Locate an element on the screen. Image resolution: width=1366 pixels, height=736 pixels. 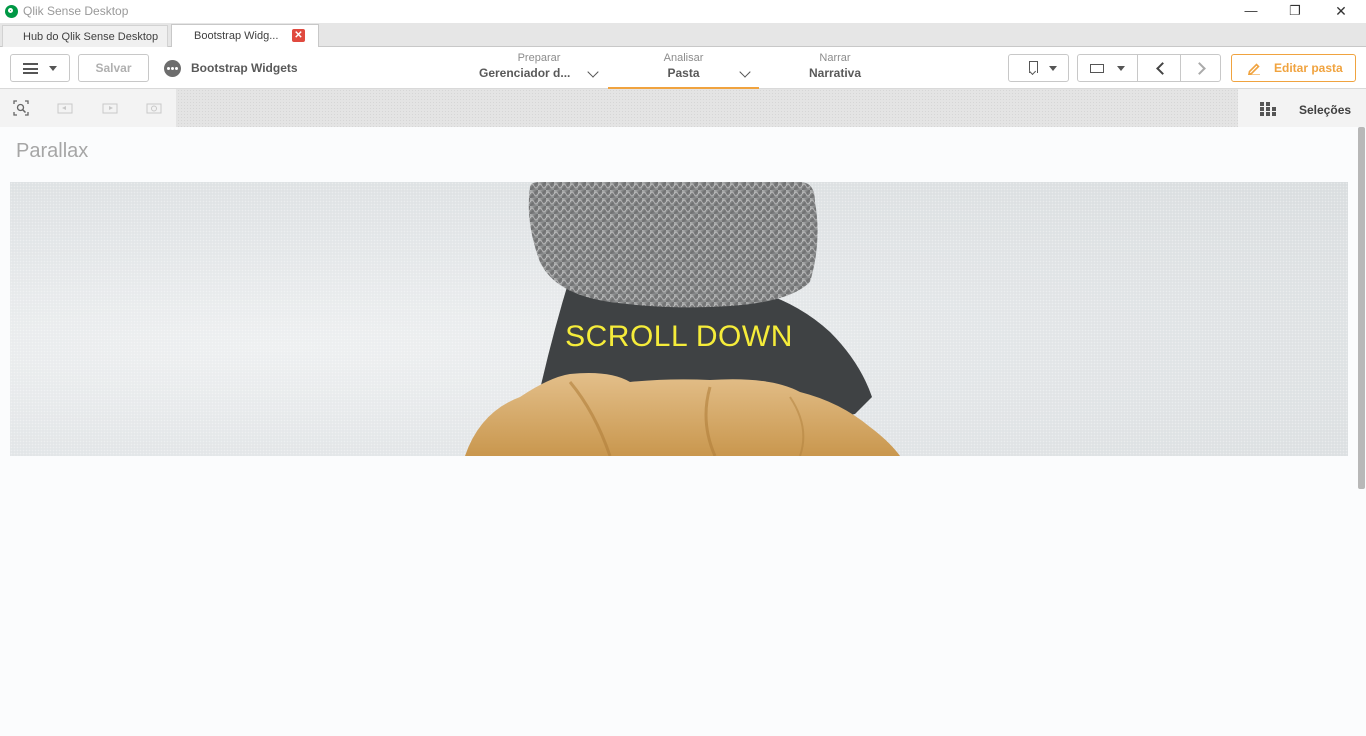
nav-analyze: Analisar Pasta is located at coordinates (683, 70).